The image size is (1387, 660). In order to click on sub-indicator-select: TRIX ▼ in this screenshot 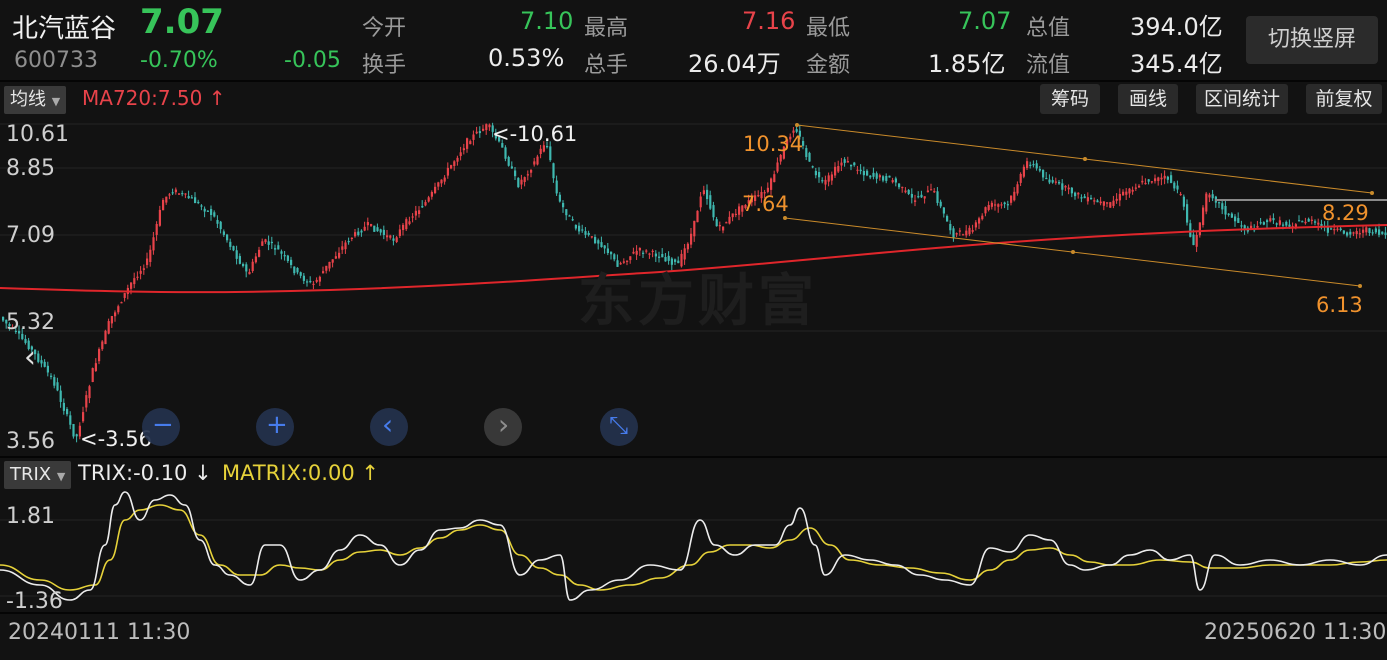, I will do `click(38, 475)`.